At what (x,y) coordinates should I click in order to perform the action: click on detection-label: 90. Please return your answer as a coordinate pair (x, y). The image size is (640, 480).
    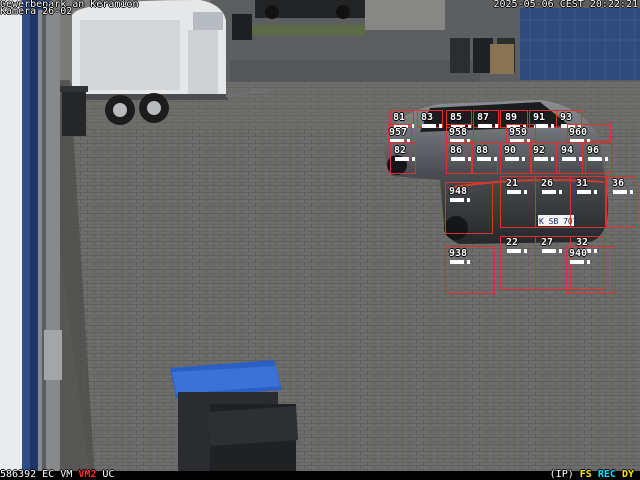
    Looking at the image, I should click on (510, 150).